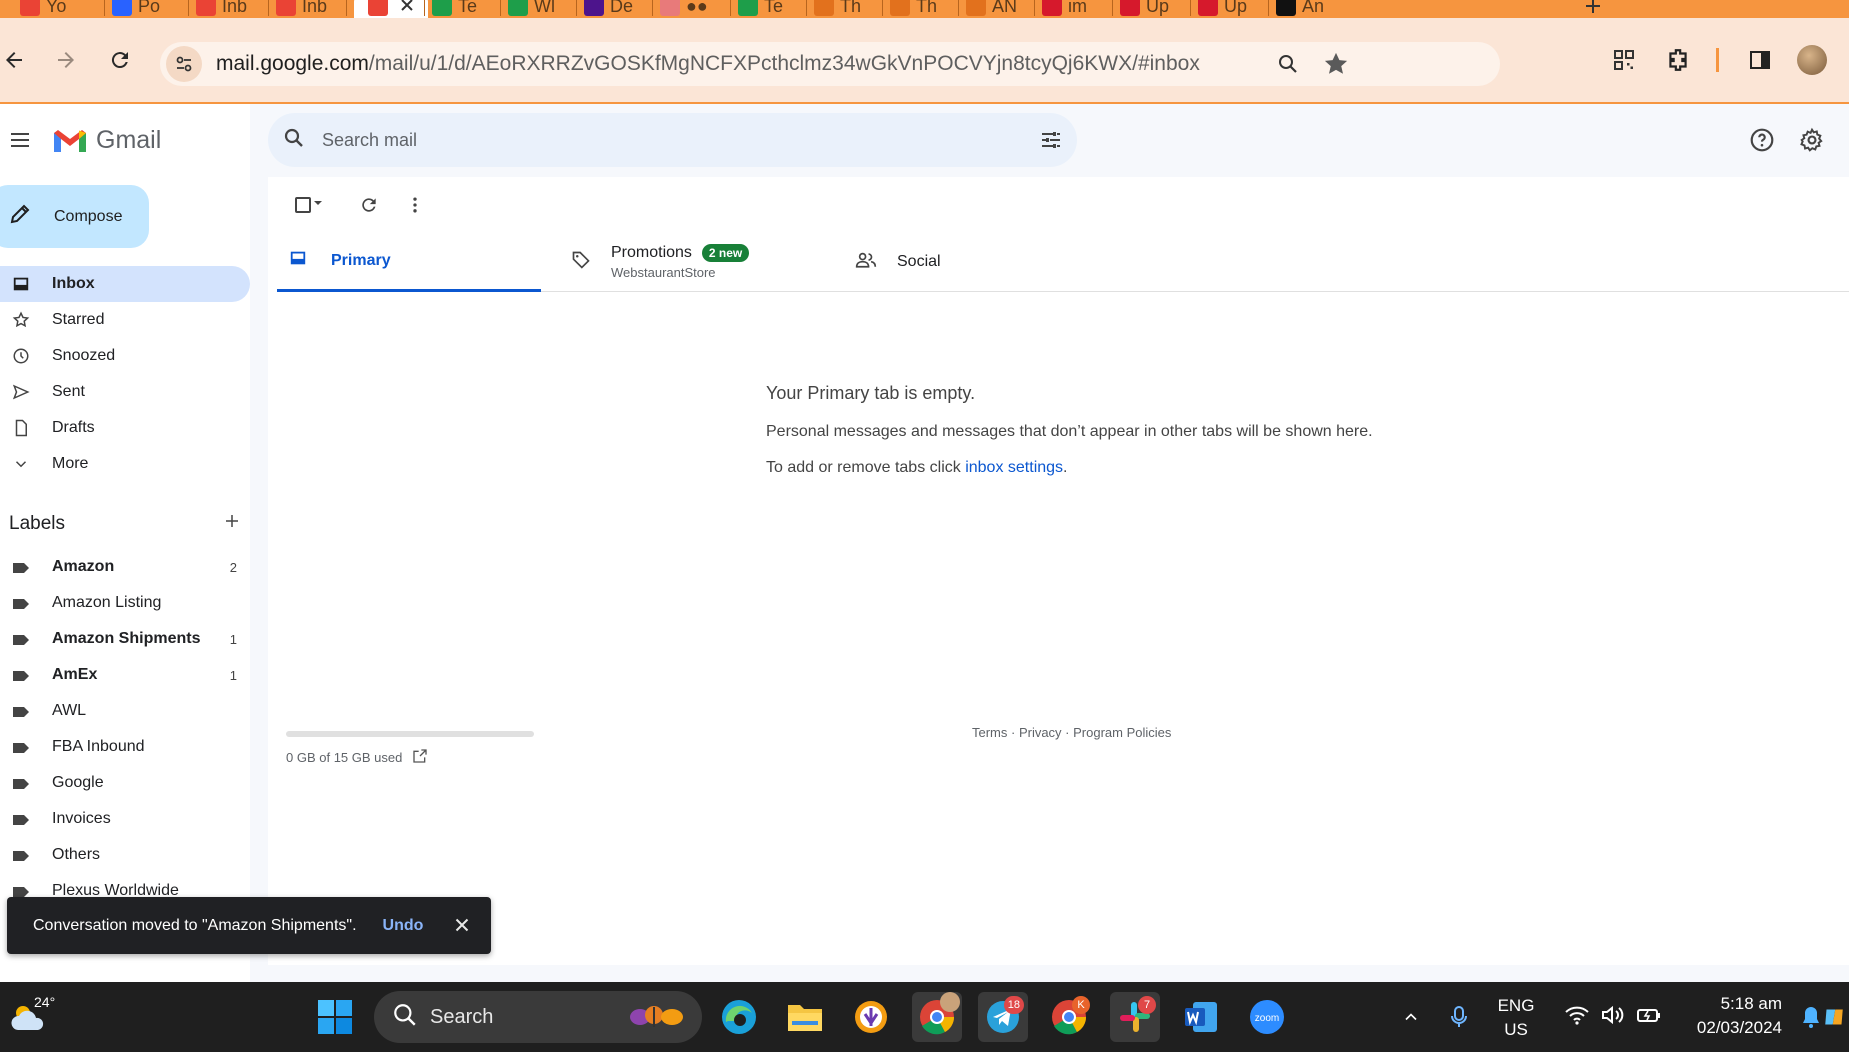 The image size is (1849, 1052). Describe the element at coordinates (1411, 1017) in the screenshot. I see `tray-chevron-up-icon` at that location.